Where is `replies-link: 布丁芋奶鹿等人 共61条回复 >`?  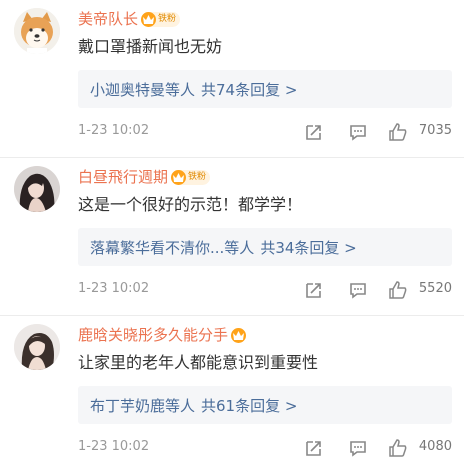 replies-link: 布丁芋奶鹿等人 共61条回复 > is located at coordinates (265, 405).